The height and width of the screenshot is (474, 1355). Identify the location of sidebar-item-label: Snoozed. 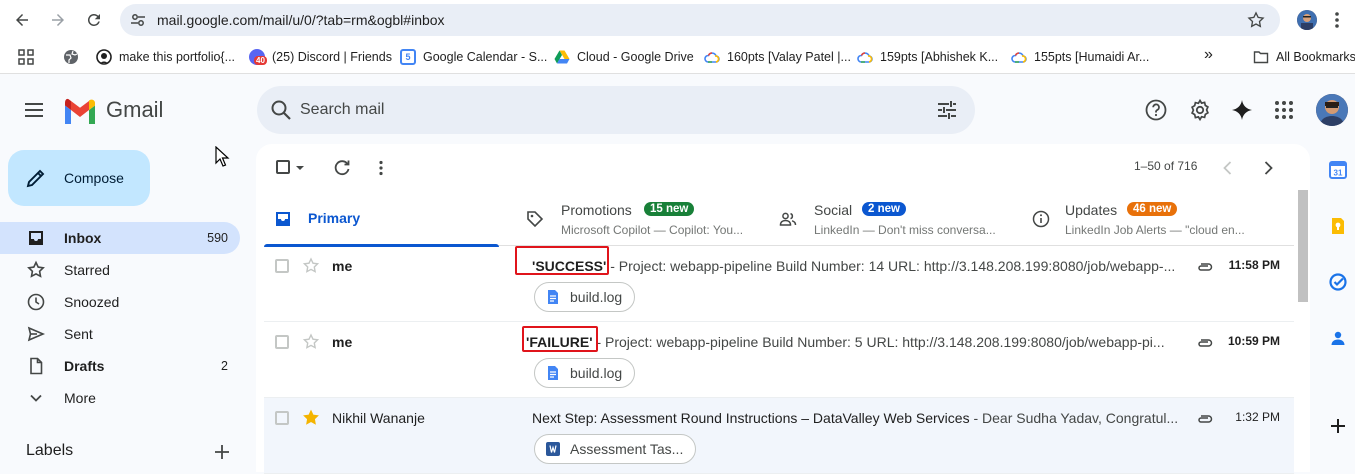
(92, 302).